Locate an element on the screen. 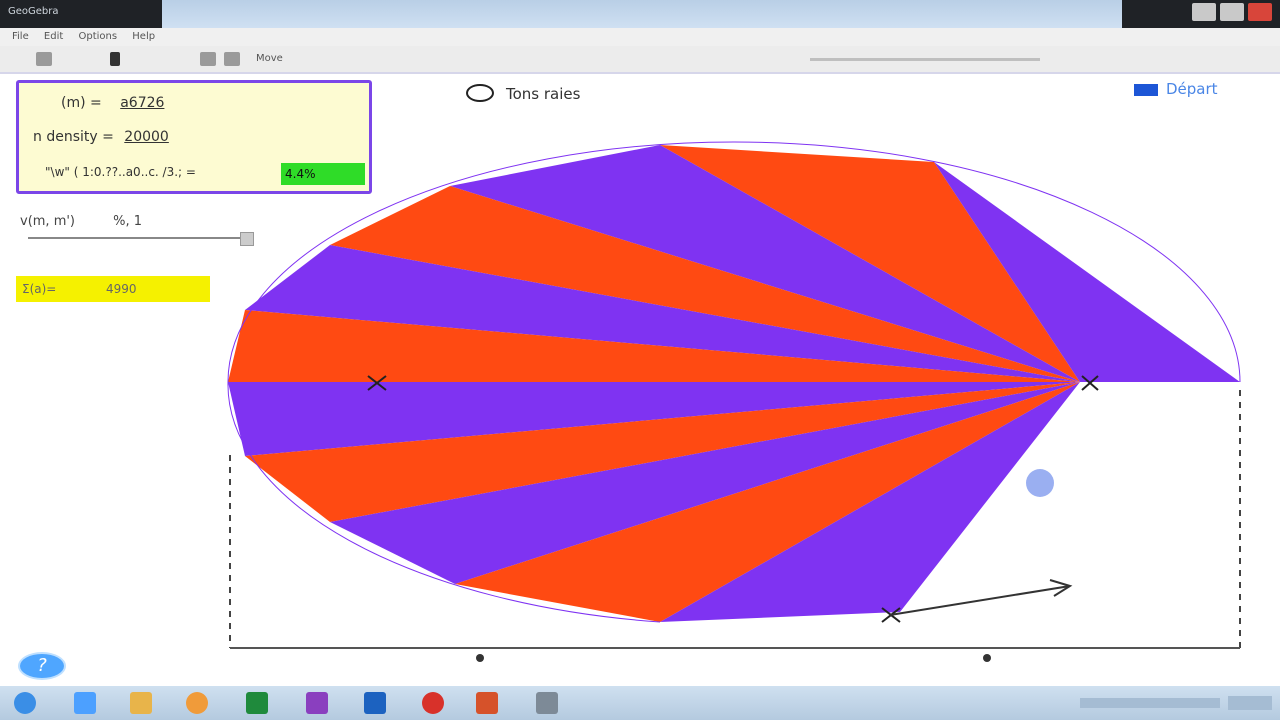 Image resolution: width=1280 pixels, height=720 pixels. sum-value: 4990 is located at coordinates (121, 289).